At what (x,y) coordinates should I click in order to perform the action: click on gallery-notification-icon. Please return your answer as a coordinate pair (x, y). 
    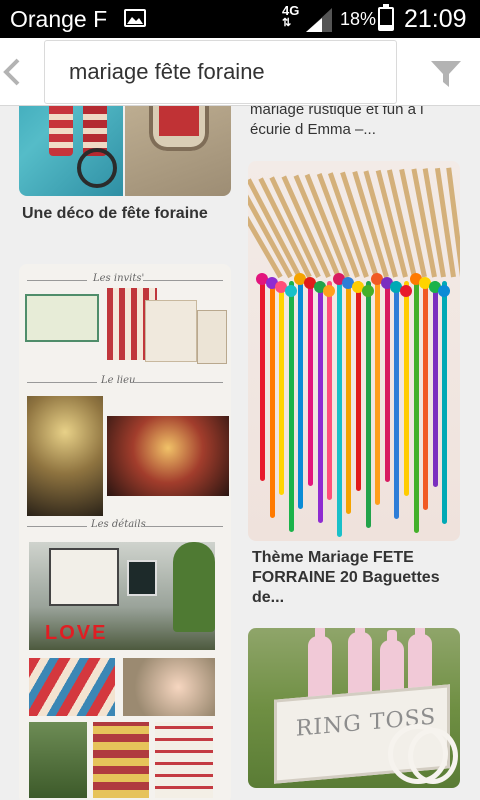
    Looking at the image, I should click on (135, 18).